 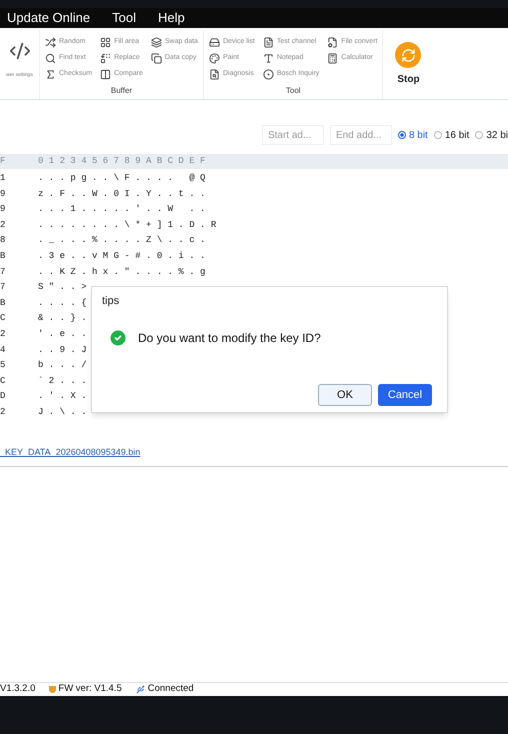 I want to click on menu-item: Tool, so click(x=124, y=18).